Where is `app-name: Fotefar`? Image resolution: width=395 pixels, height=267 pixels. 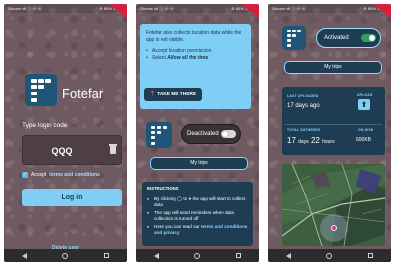 app-name: Fotefar is located at coordinates (83, 93).